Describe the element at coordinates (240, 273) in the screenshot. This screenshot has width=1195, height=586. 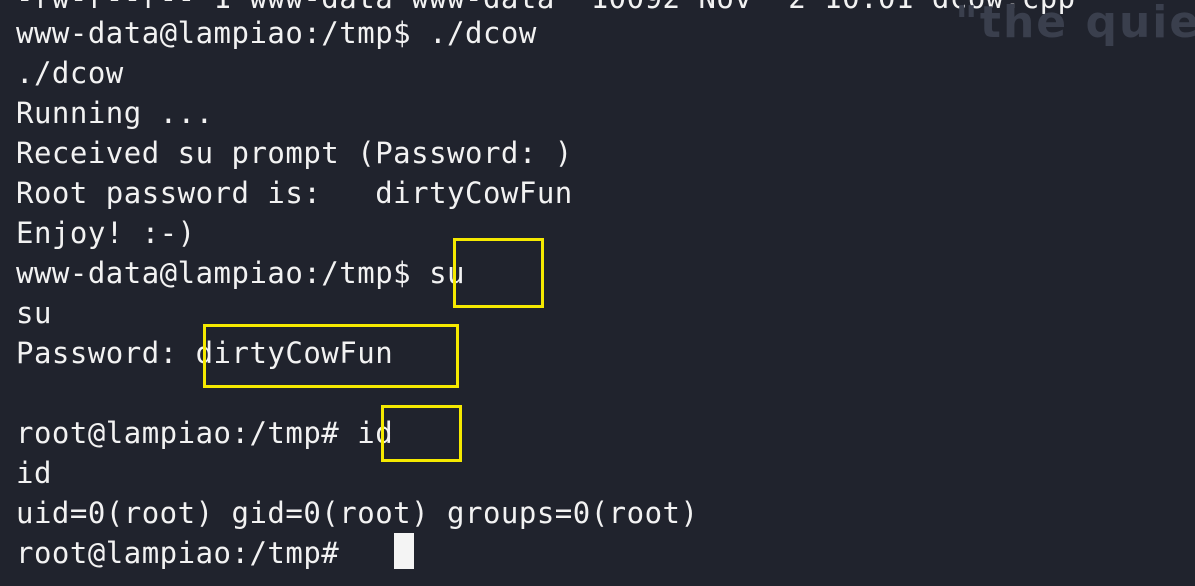
I see `terminal-line: www-data@lampiao:/tmp$ su` at that location.